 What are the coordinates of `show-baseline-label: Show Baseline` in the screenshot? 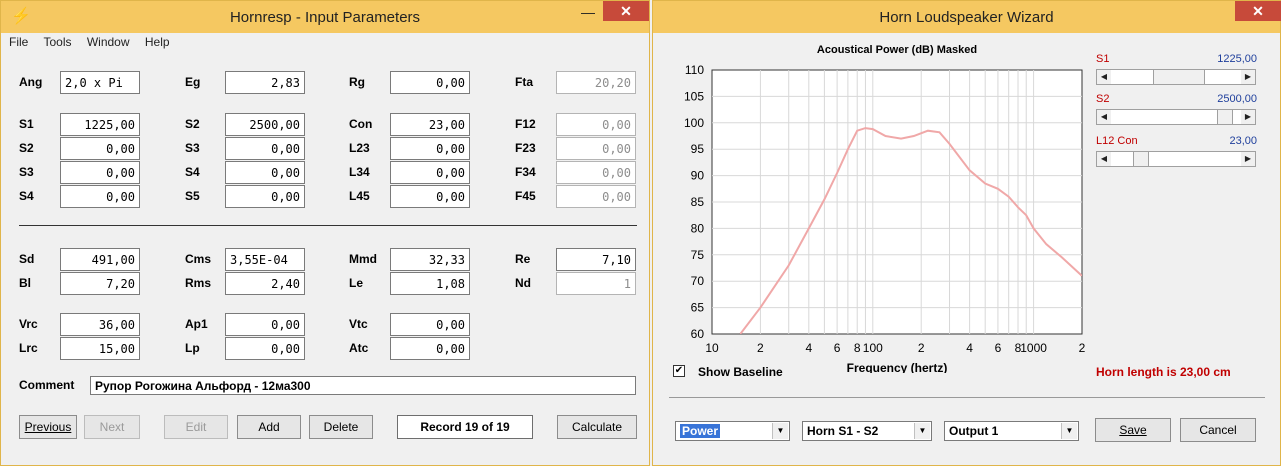 It's located at (740, 372).